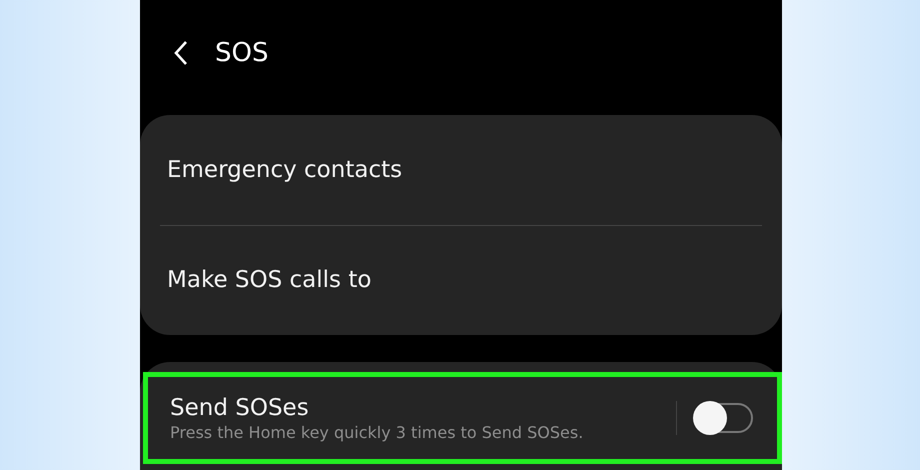 This screenshot has height=470, width=920. I want to click on toggle-switch, so click(724, 418).